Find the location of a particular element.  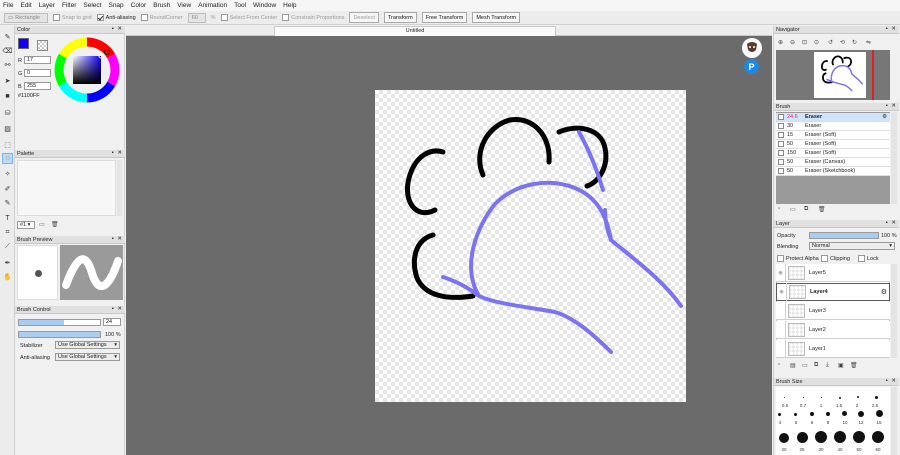

patreon-icon: P is located at coordinates (751, 66).